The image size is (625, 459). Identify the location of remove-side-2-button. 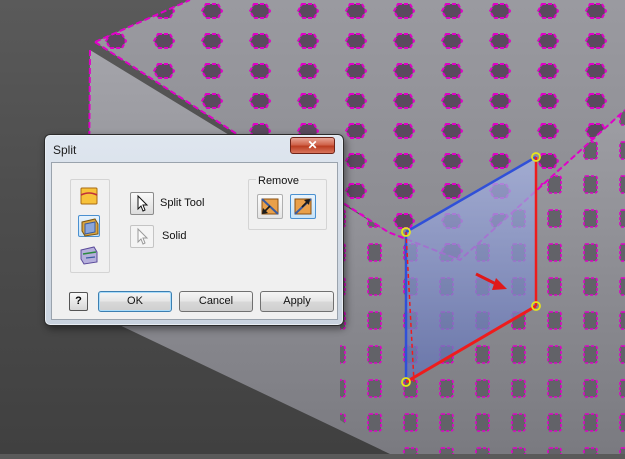
(303, 206).